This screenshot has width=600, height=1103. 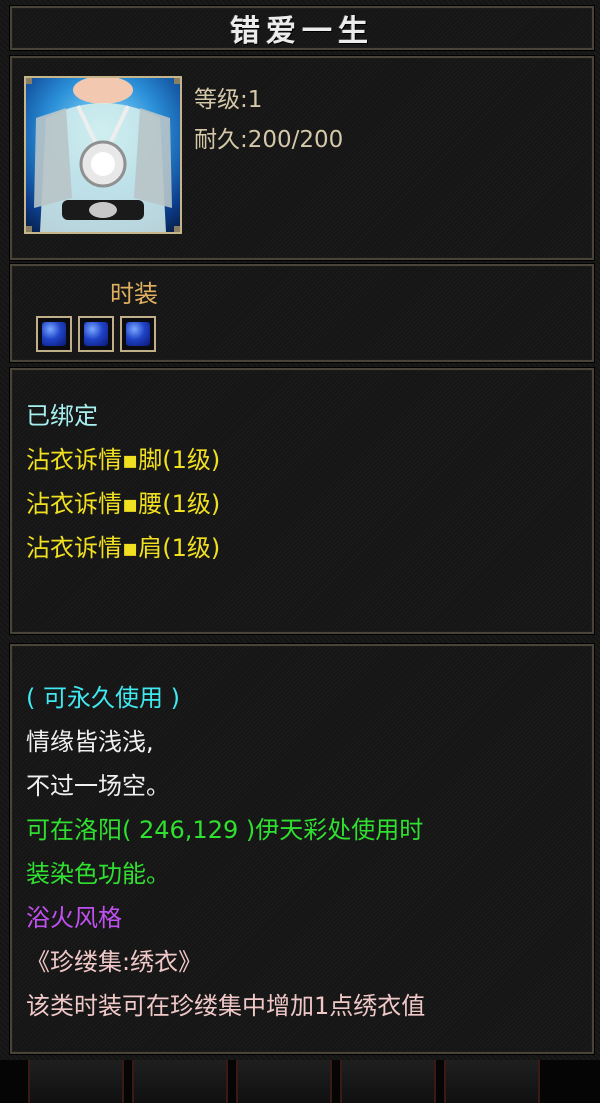 I want to click on effect-line-2: 沾衣诉情▪腰(1级), so click(x=123, y=504).